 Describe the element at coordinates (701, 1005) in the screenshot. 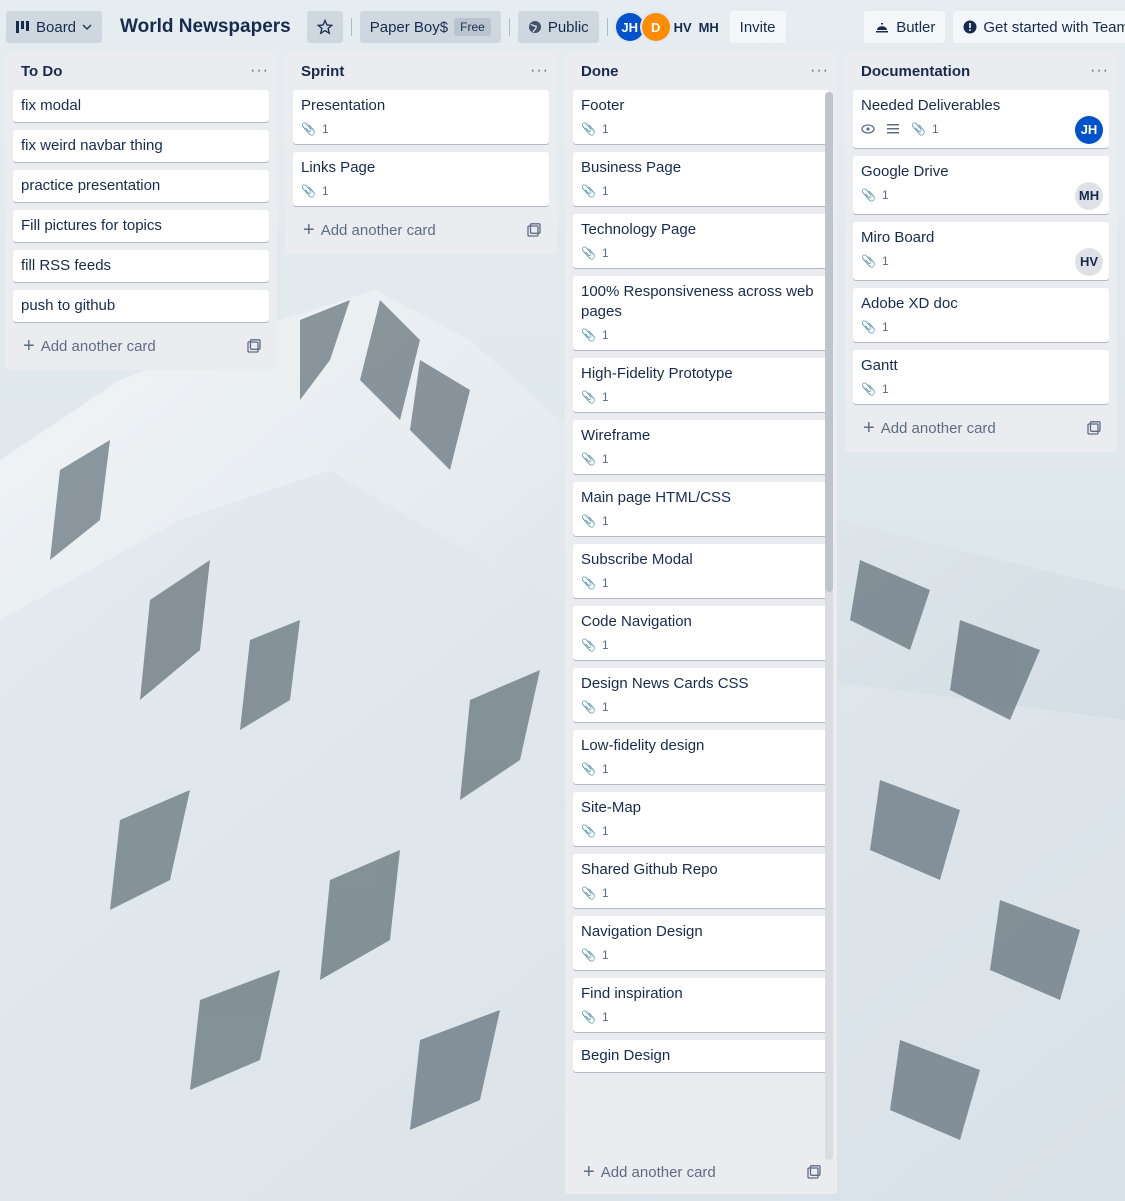

I see `card: Find inspiration 📎 1` at that location.